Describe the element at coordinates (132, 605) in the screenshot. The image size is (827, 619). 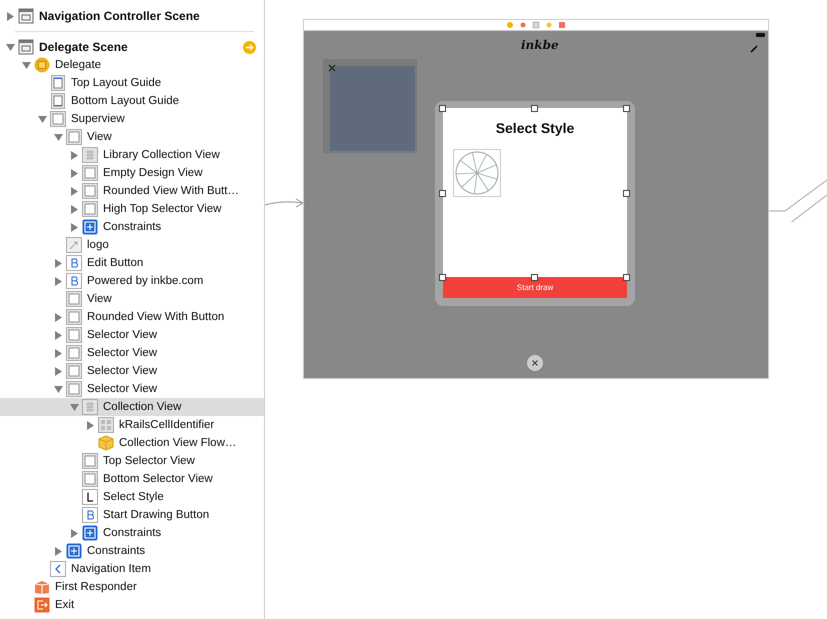
I see `outline-item: Exit` at that location.